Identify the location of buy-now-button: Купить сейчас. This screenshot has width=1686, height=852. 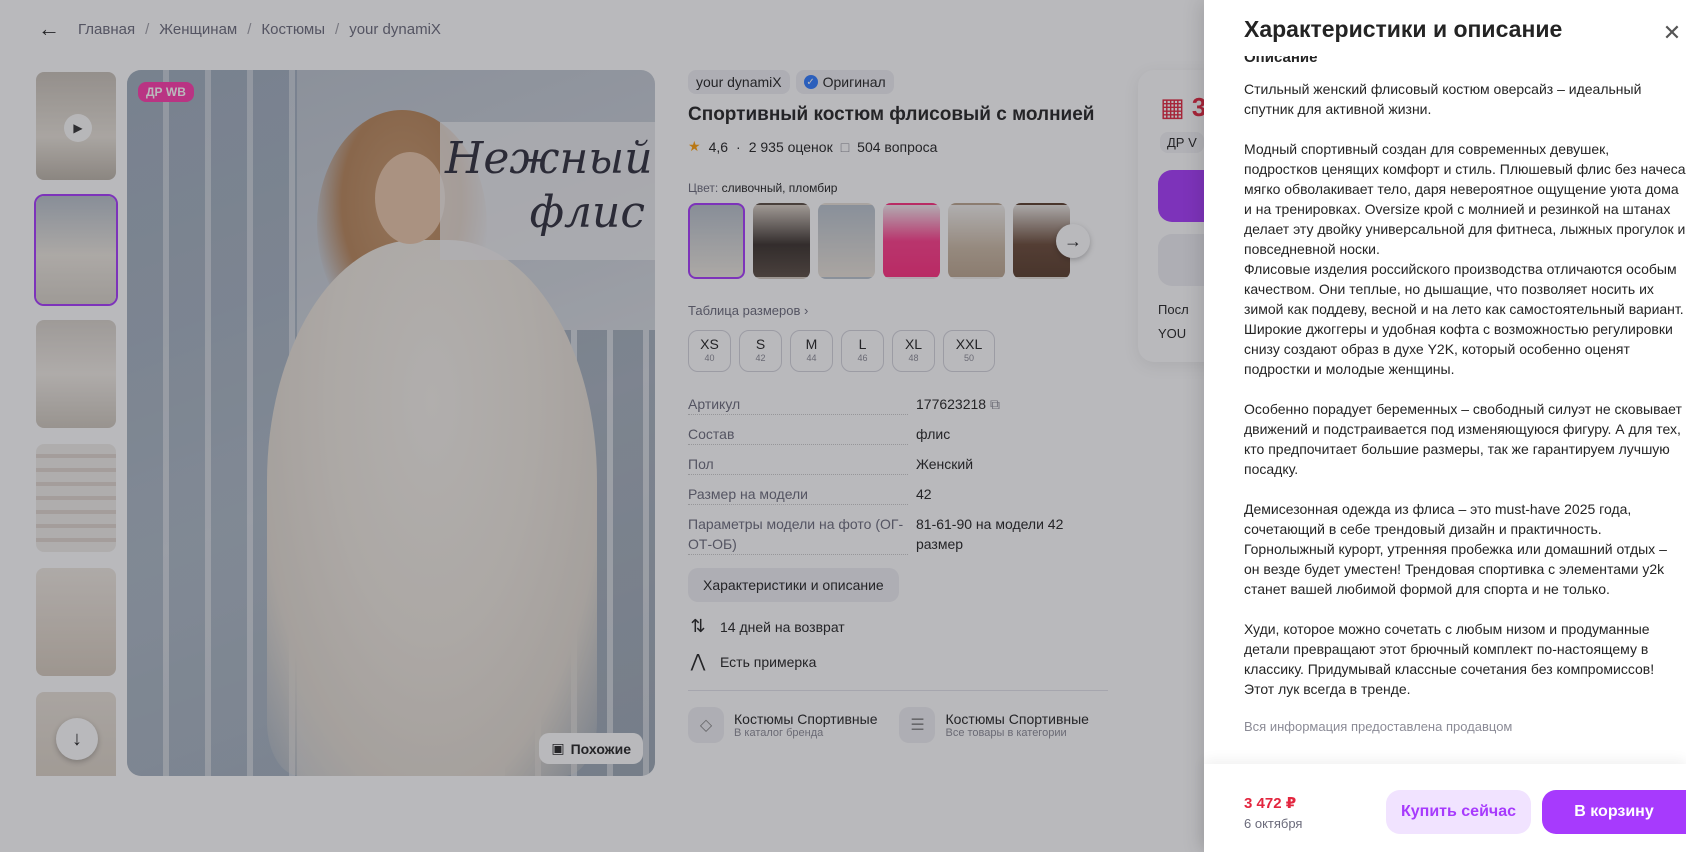
(1458, 812).